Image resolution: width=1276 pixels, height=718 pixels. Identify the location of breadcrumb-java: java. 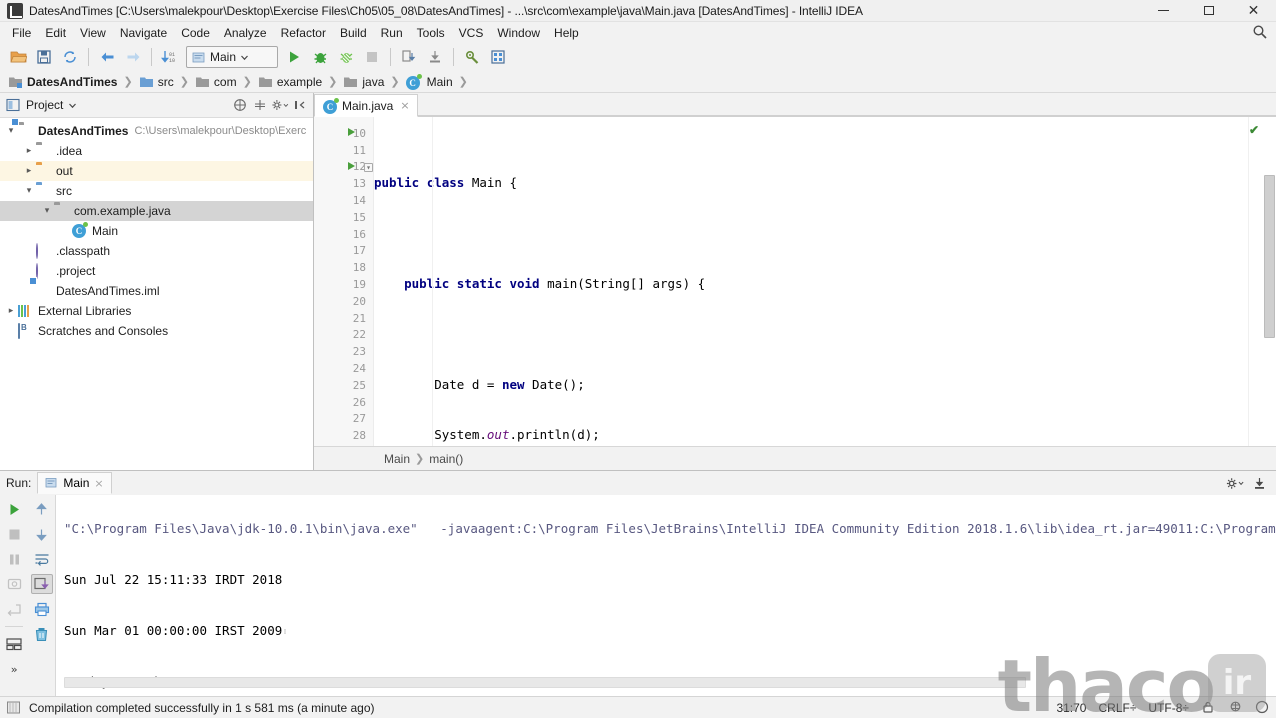
(363, 82).